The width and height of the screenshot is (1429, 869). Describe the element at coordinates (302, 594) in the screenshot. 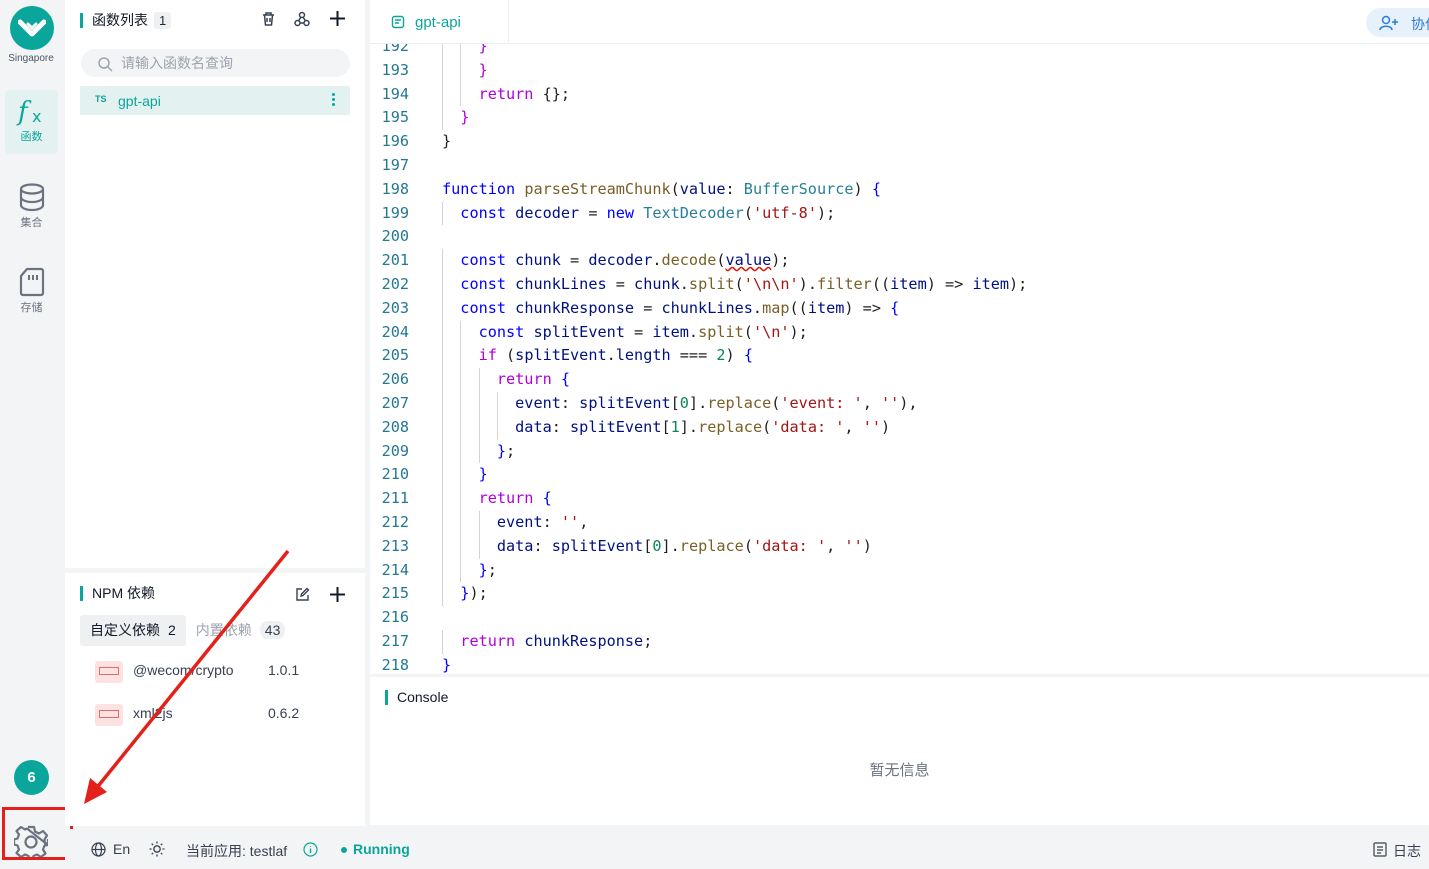

I see `edit-dependencies-icon` at that location.